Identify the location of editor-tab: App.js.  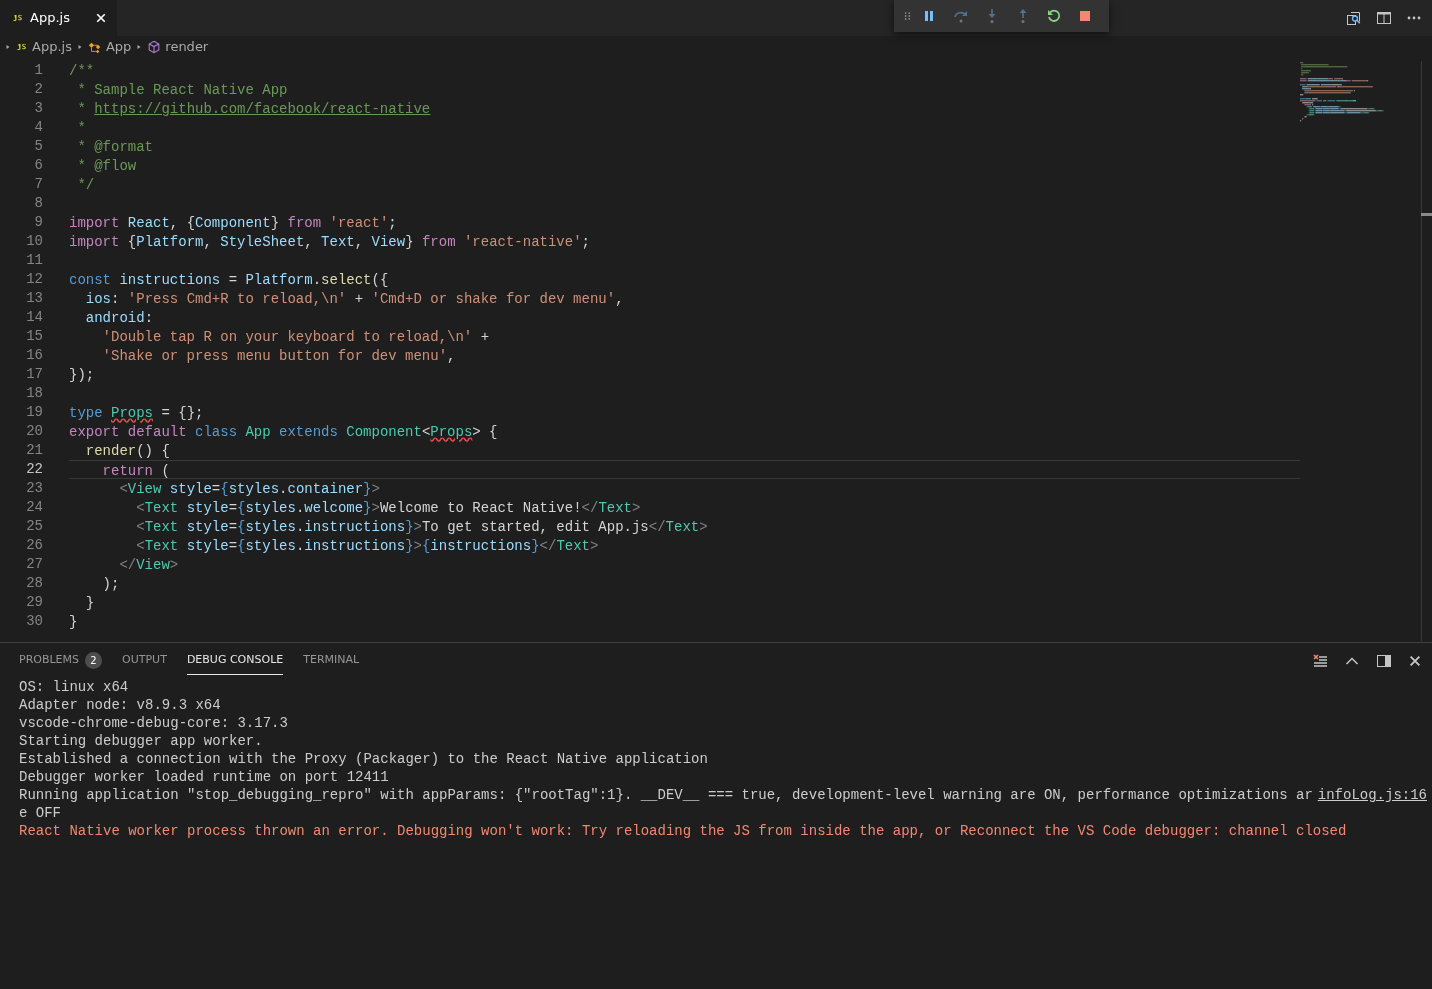
(58, 18).